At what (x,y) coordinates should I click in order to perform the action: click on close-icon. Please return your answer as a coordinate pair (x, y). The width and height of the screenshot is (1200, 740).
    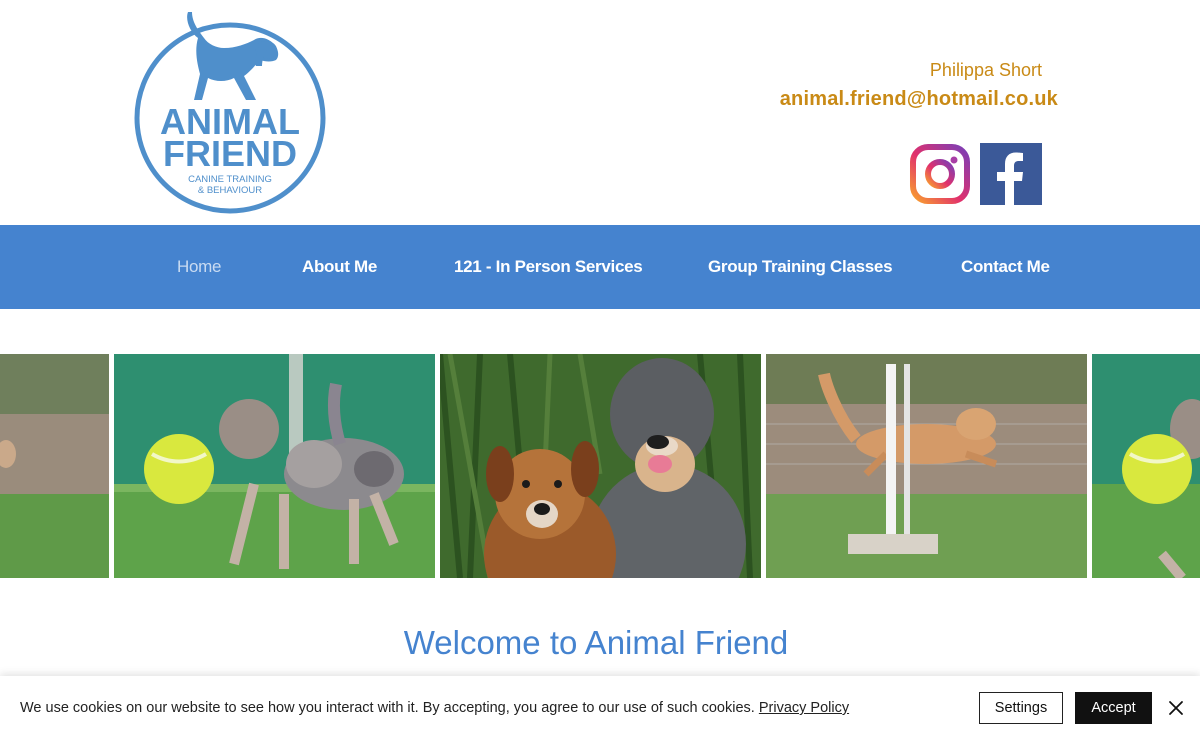
    Looking at the image, I should click on (1176, 708).